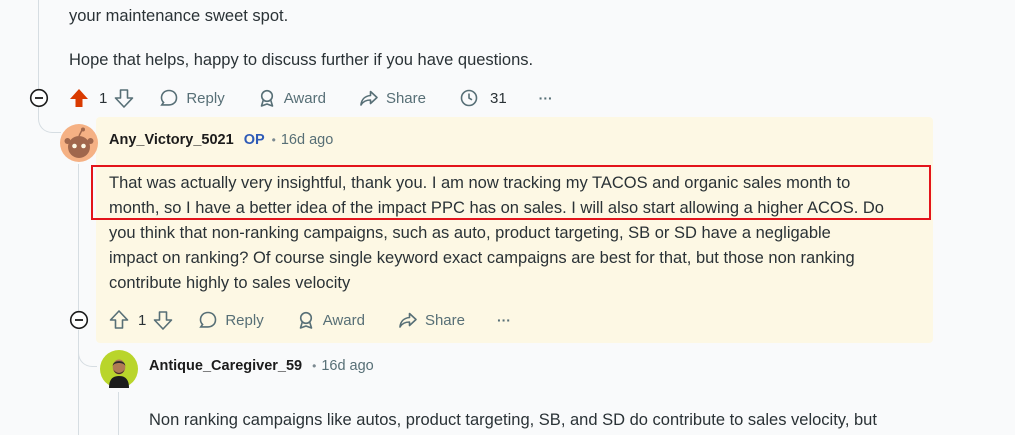 The height and width of the screenshot is (435, 1015). What do you see at coordinates (118, 413) in the screenshot?
I see `thread-line-reply` at bounding box center [118, 413].